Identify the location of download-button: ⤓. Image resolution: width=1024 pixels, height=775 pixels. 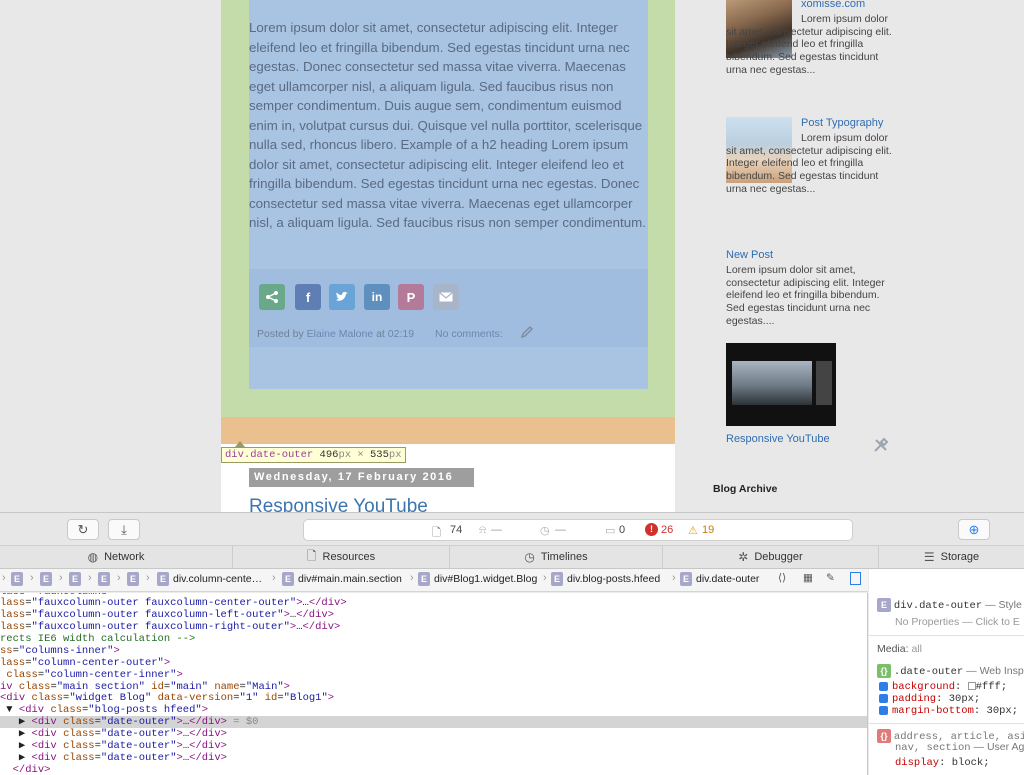
(124, 529).